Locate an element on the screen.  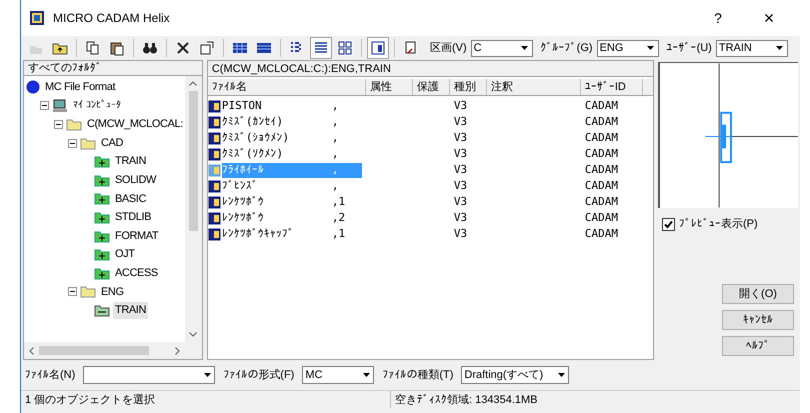
preview-pane-icon is located at coordinates (378, 48).